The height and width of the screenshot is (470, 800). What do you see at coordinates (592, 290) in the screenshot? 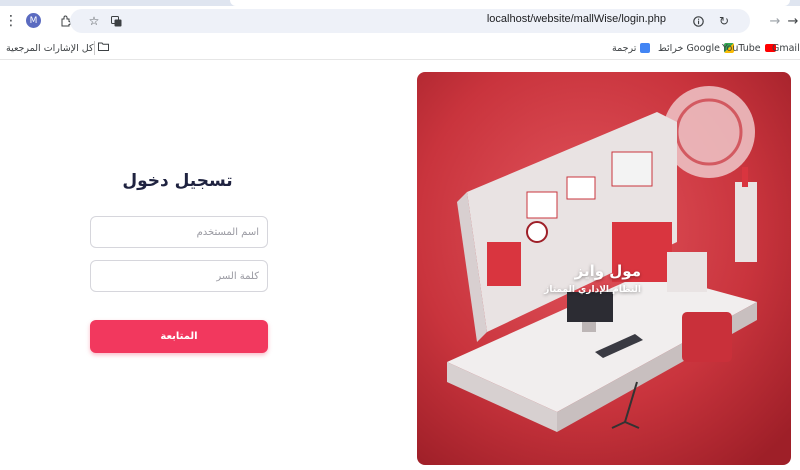
I see `hero-subtitle: النظام الإداري الممتاز` at bounding box center [592, 290].